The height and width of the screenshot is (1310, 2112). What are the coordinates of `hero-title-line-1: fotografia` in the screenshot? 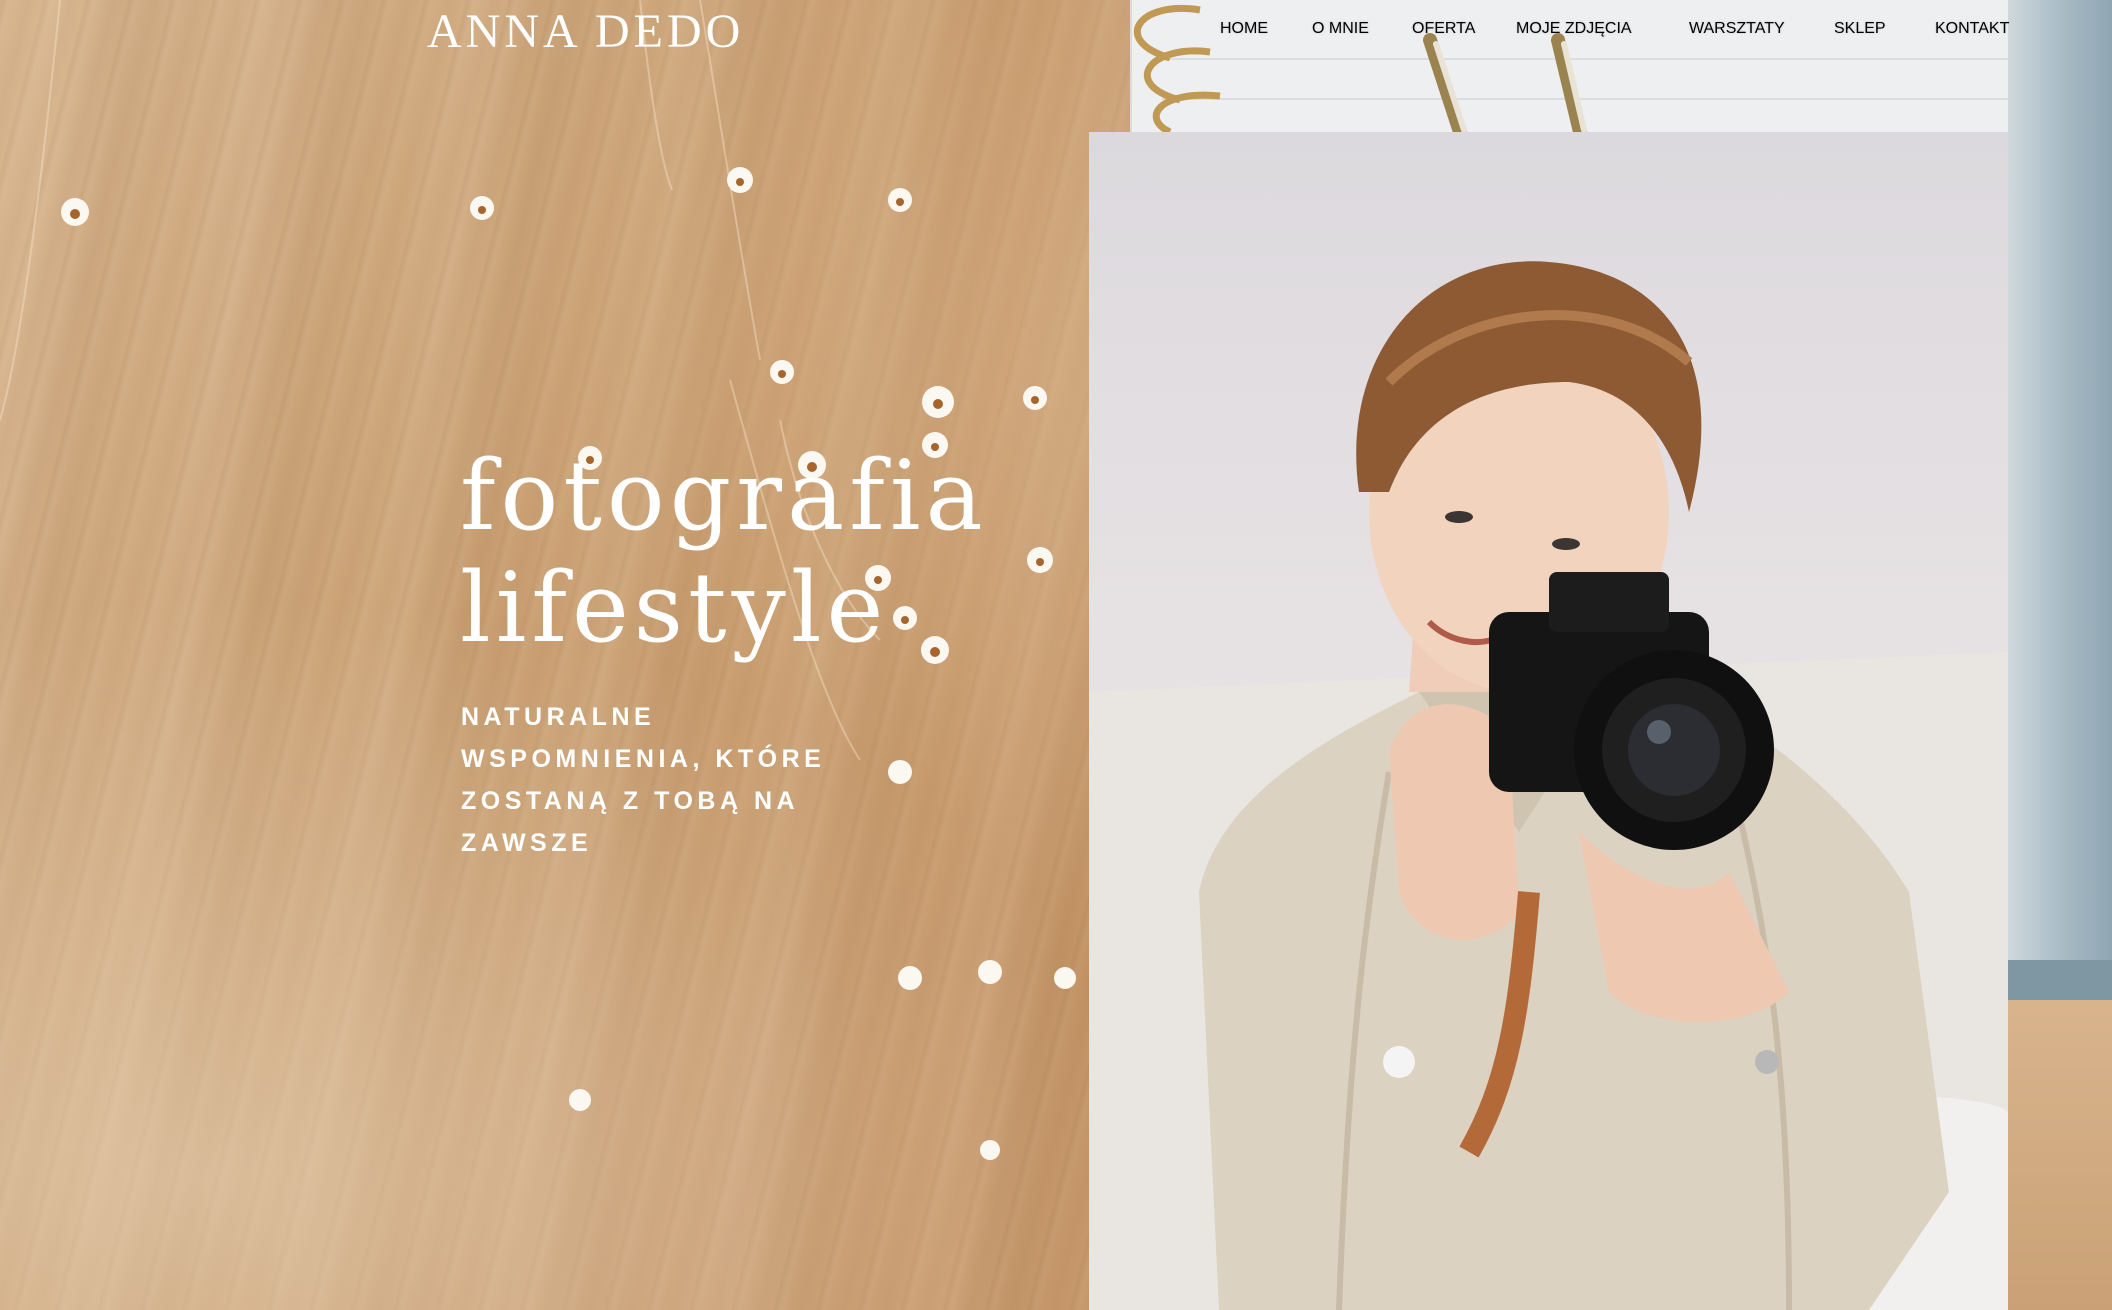 It's located at (724, 496).